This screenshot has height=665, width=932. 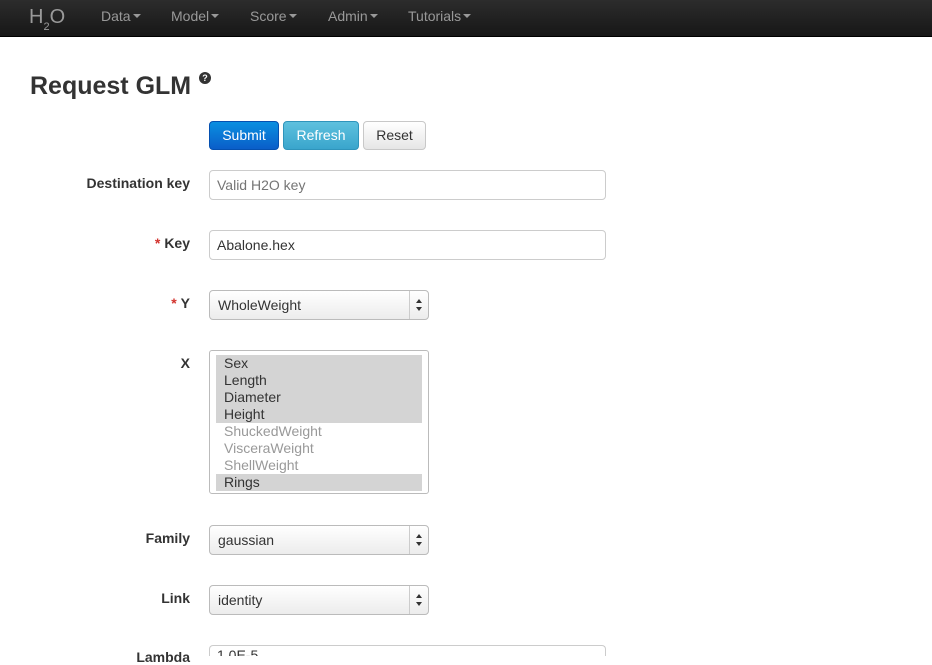 What do you see at coordinates (353, 18) in the screenshot?
I see `nav-admin-menu: Admin` at bounding box center [353, 18].